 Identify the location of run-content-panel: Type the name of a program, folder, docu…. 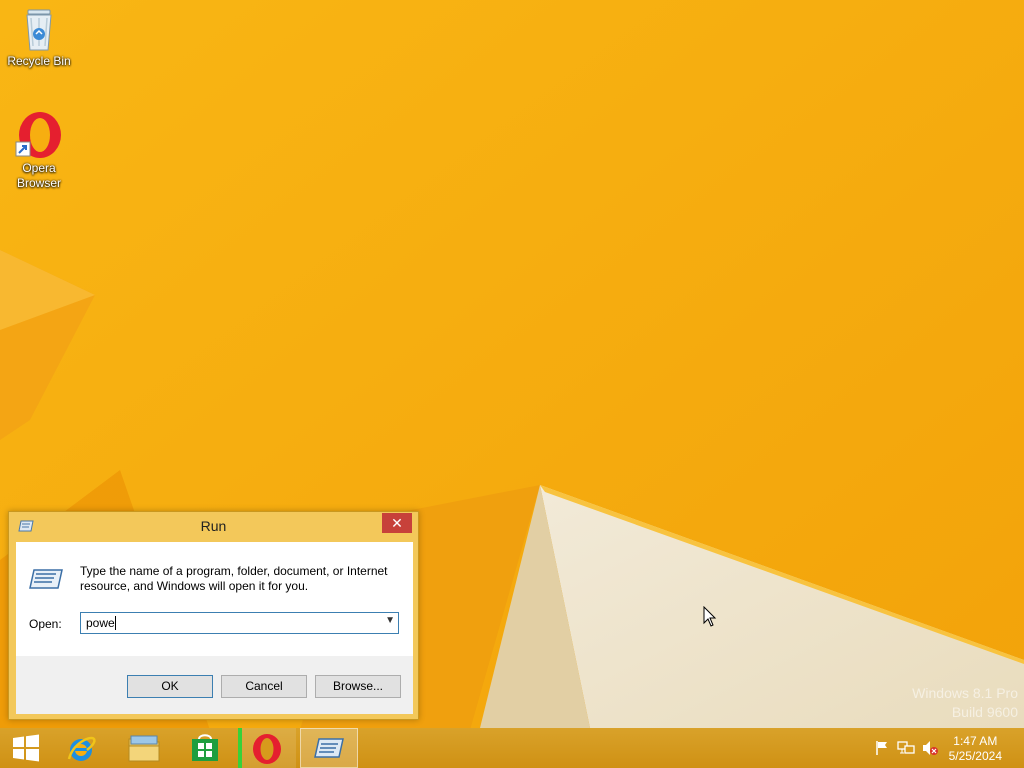
(214, 599).